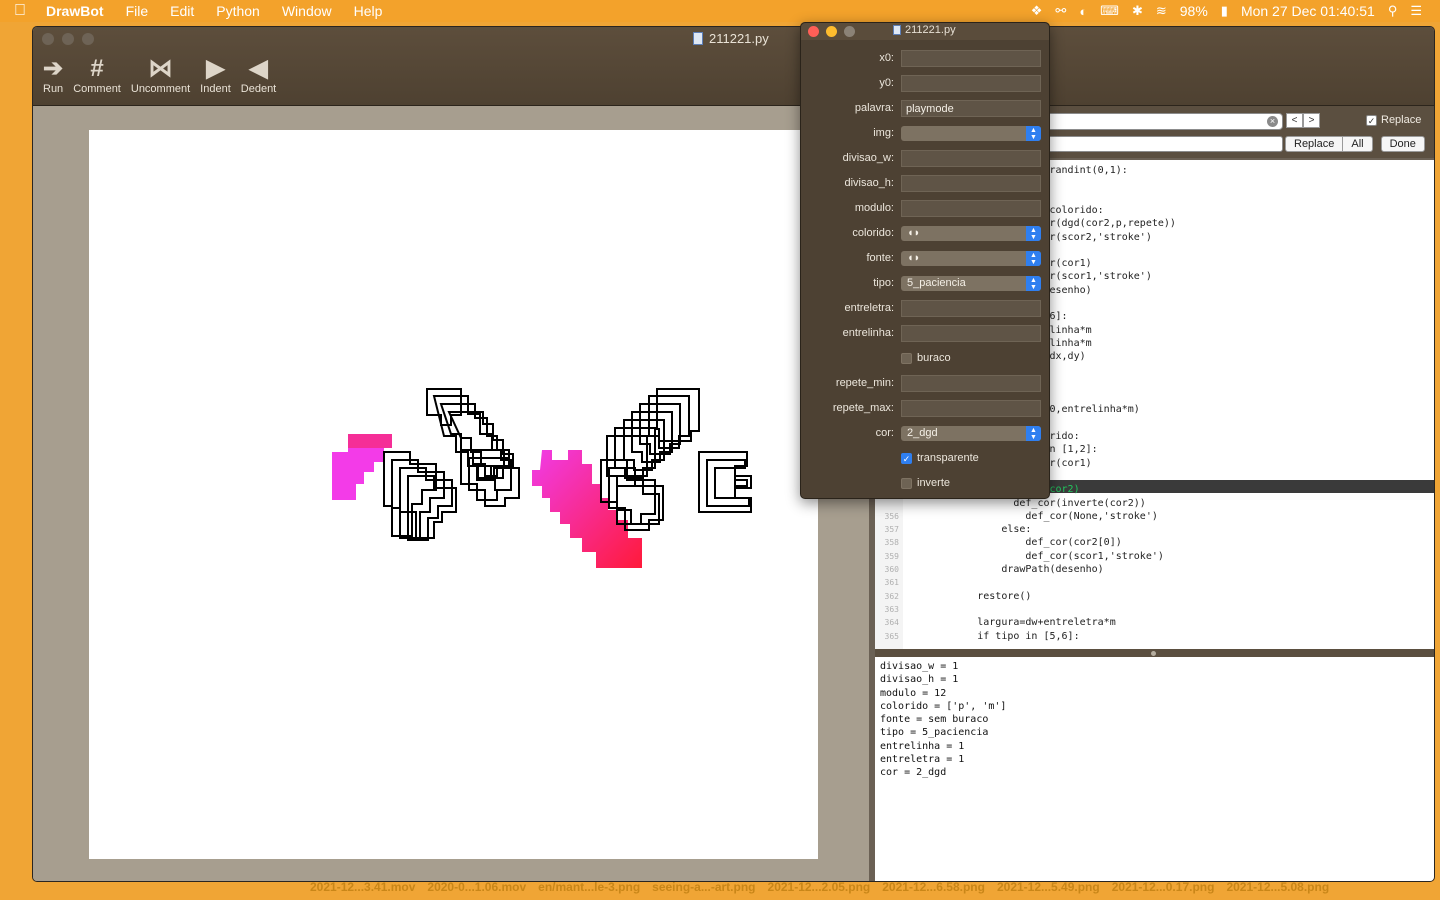 The height and width of the screenshot is (900, 1440). What do you see at coordinates (1416, 11) in the screenshot?
I see `notification-center-icon: ☰` at bounding box center [1416, 11].